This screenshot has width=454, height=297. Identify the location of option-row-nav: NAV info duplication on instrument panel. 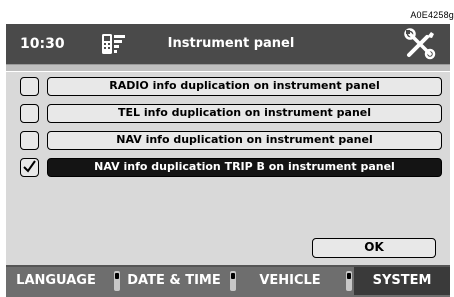
(231, 141).